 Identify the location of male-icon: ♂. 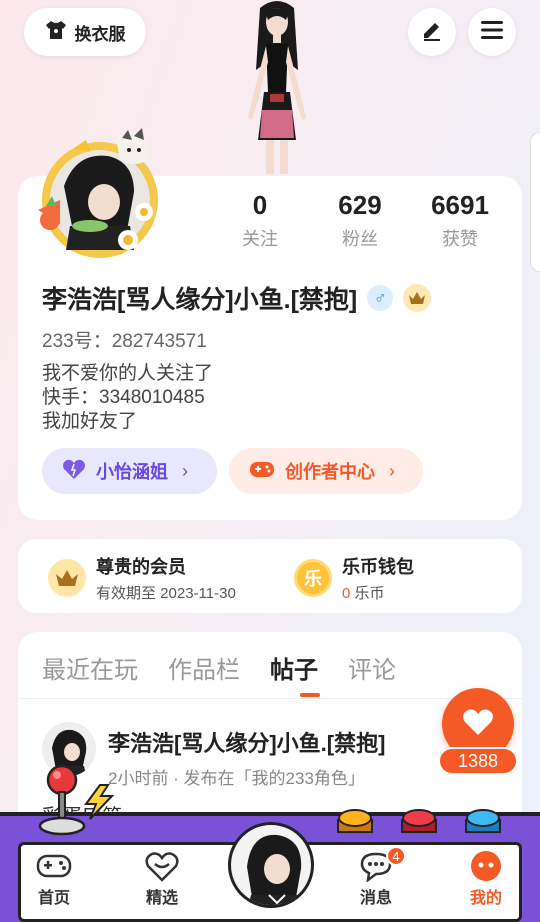
(380, 298).